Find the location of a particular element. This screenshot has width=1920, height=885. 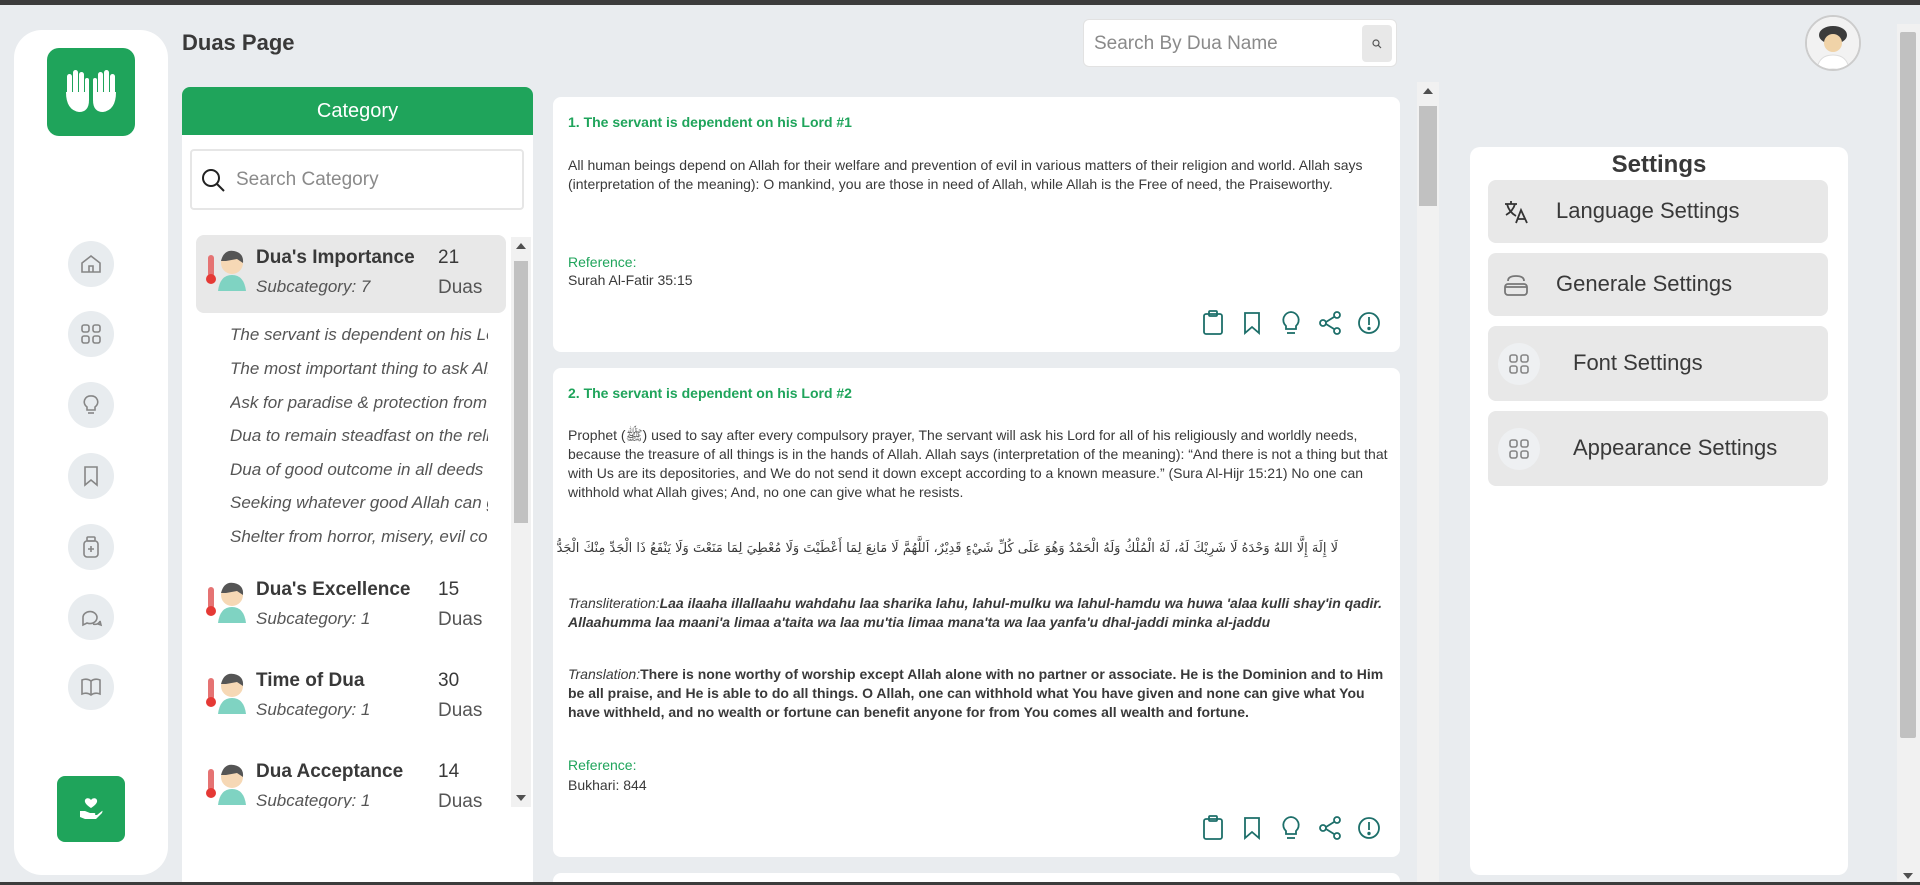

category-dua-count: 15 is located at coordinates (449, 589).